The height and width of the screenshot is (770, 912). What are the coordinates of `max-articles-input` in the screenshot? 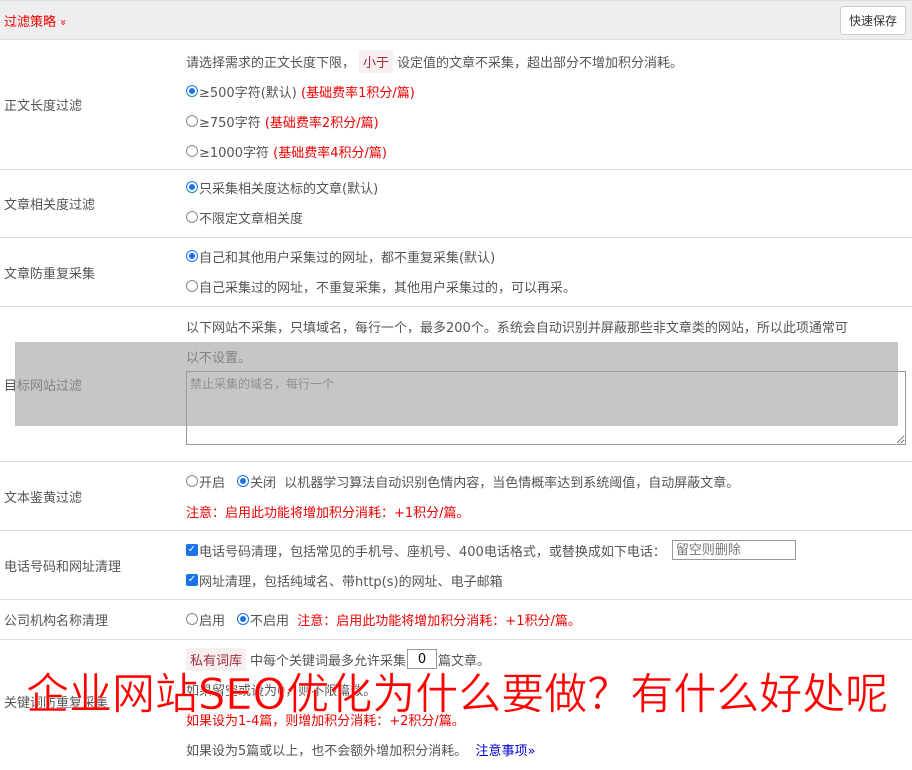 It's located at (422, 659).